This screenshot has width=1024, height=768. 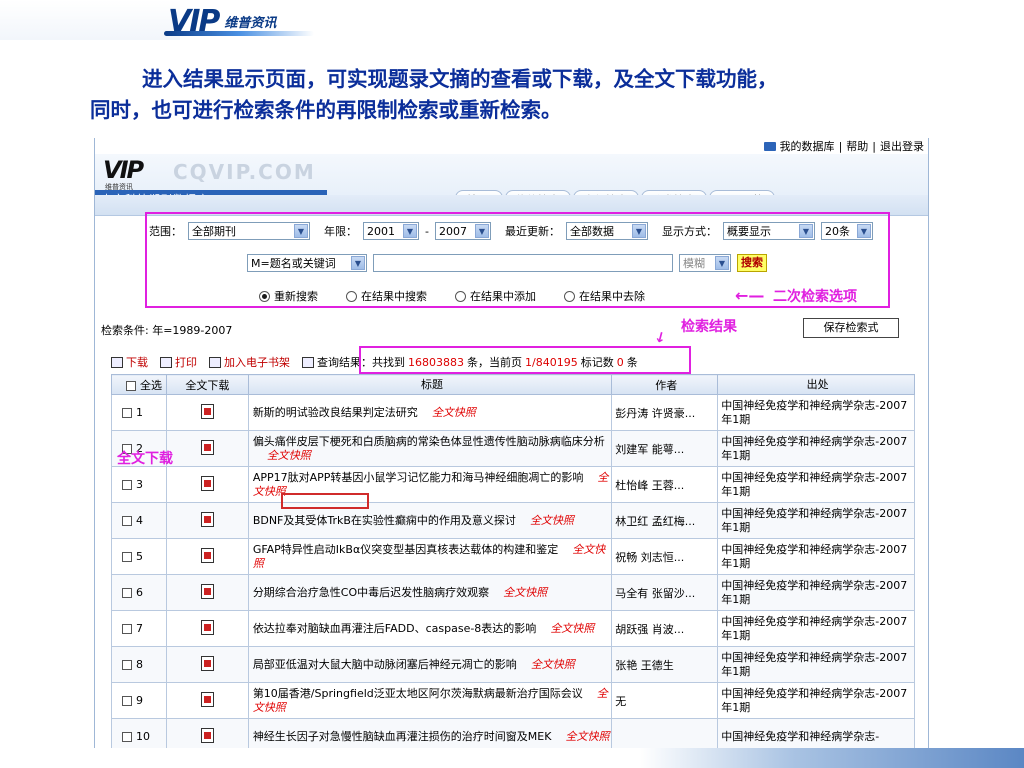 I want to click on row-author: 张艳 王德生, so click(x=665, y=664).